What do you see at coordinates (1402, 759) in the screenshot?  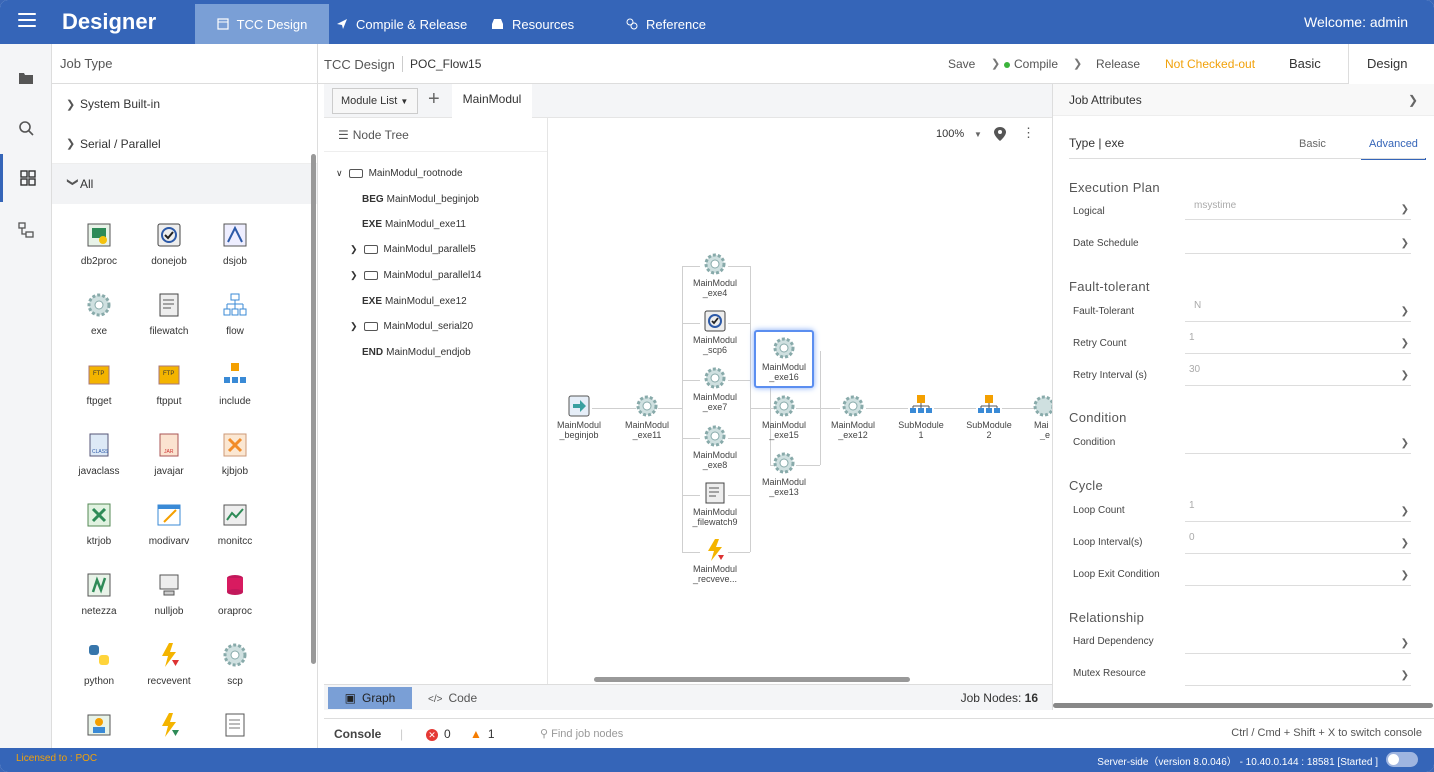 I see `server-toggle` at bounding box center [1402, 759].